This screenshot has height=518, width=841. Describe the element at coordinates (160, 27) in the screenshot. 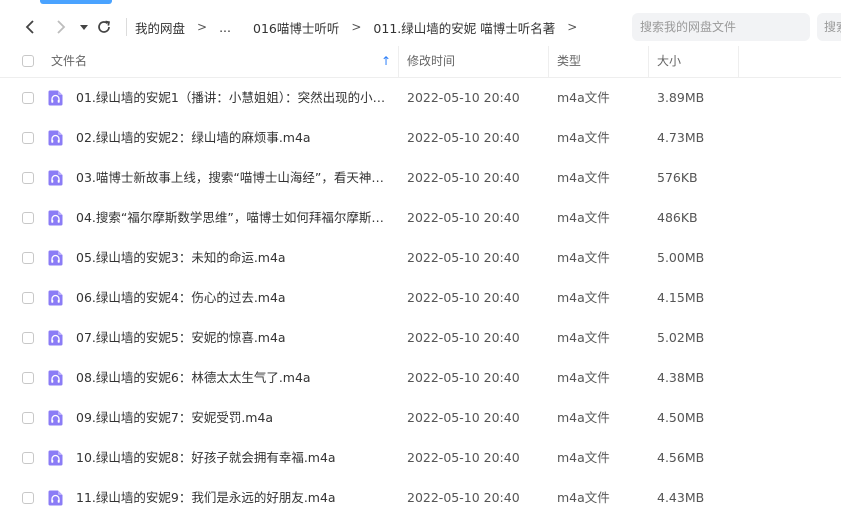

I see `breadcrumb-item-root: 我的网盘` at that location.